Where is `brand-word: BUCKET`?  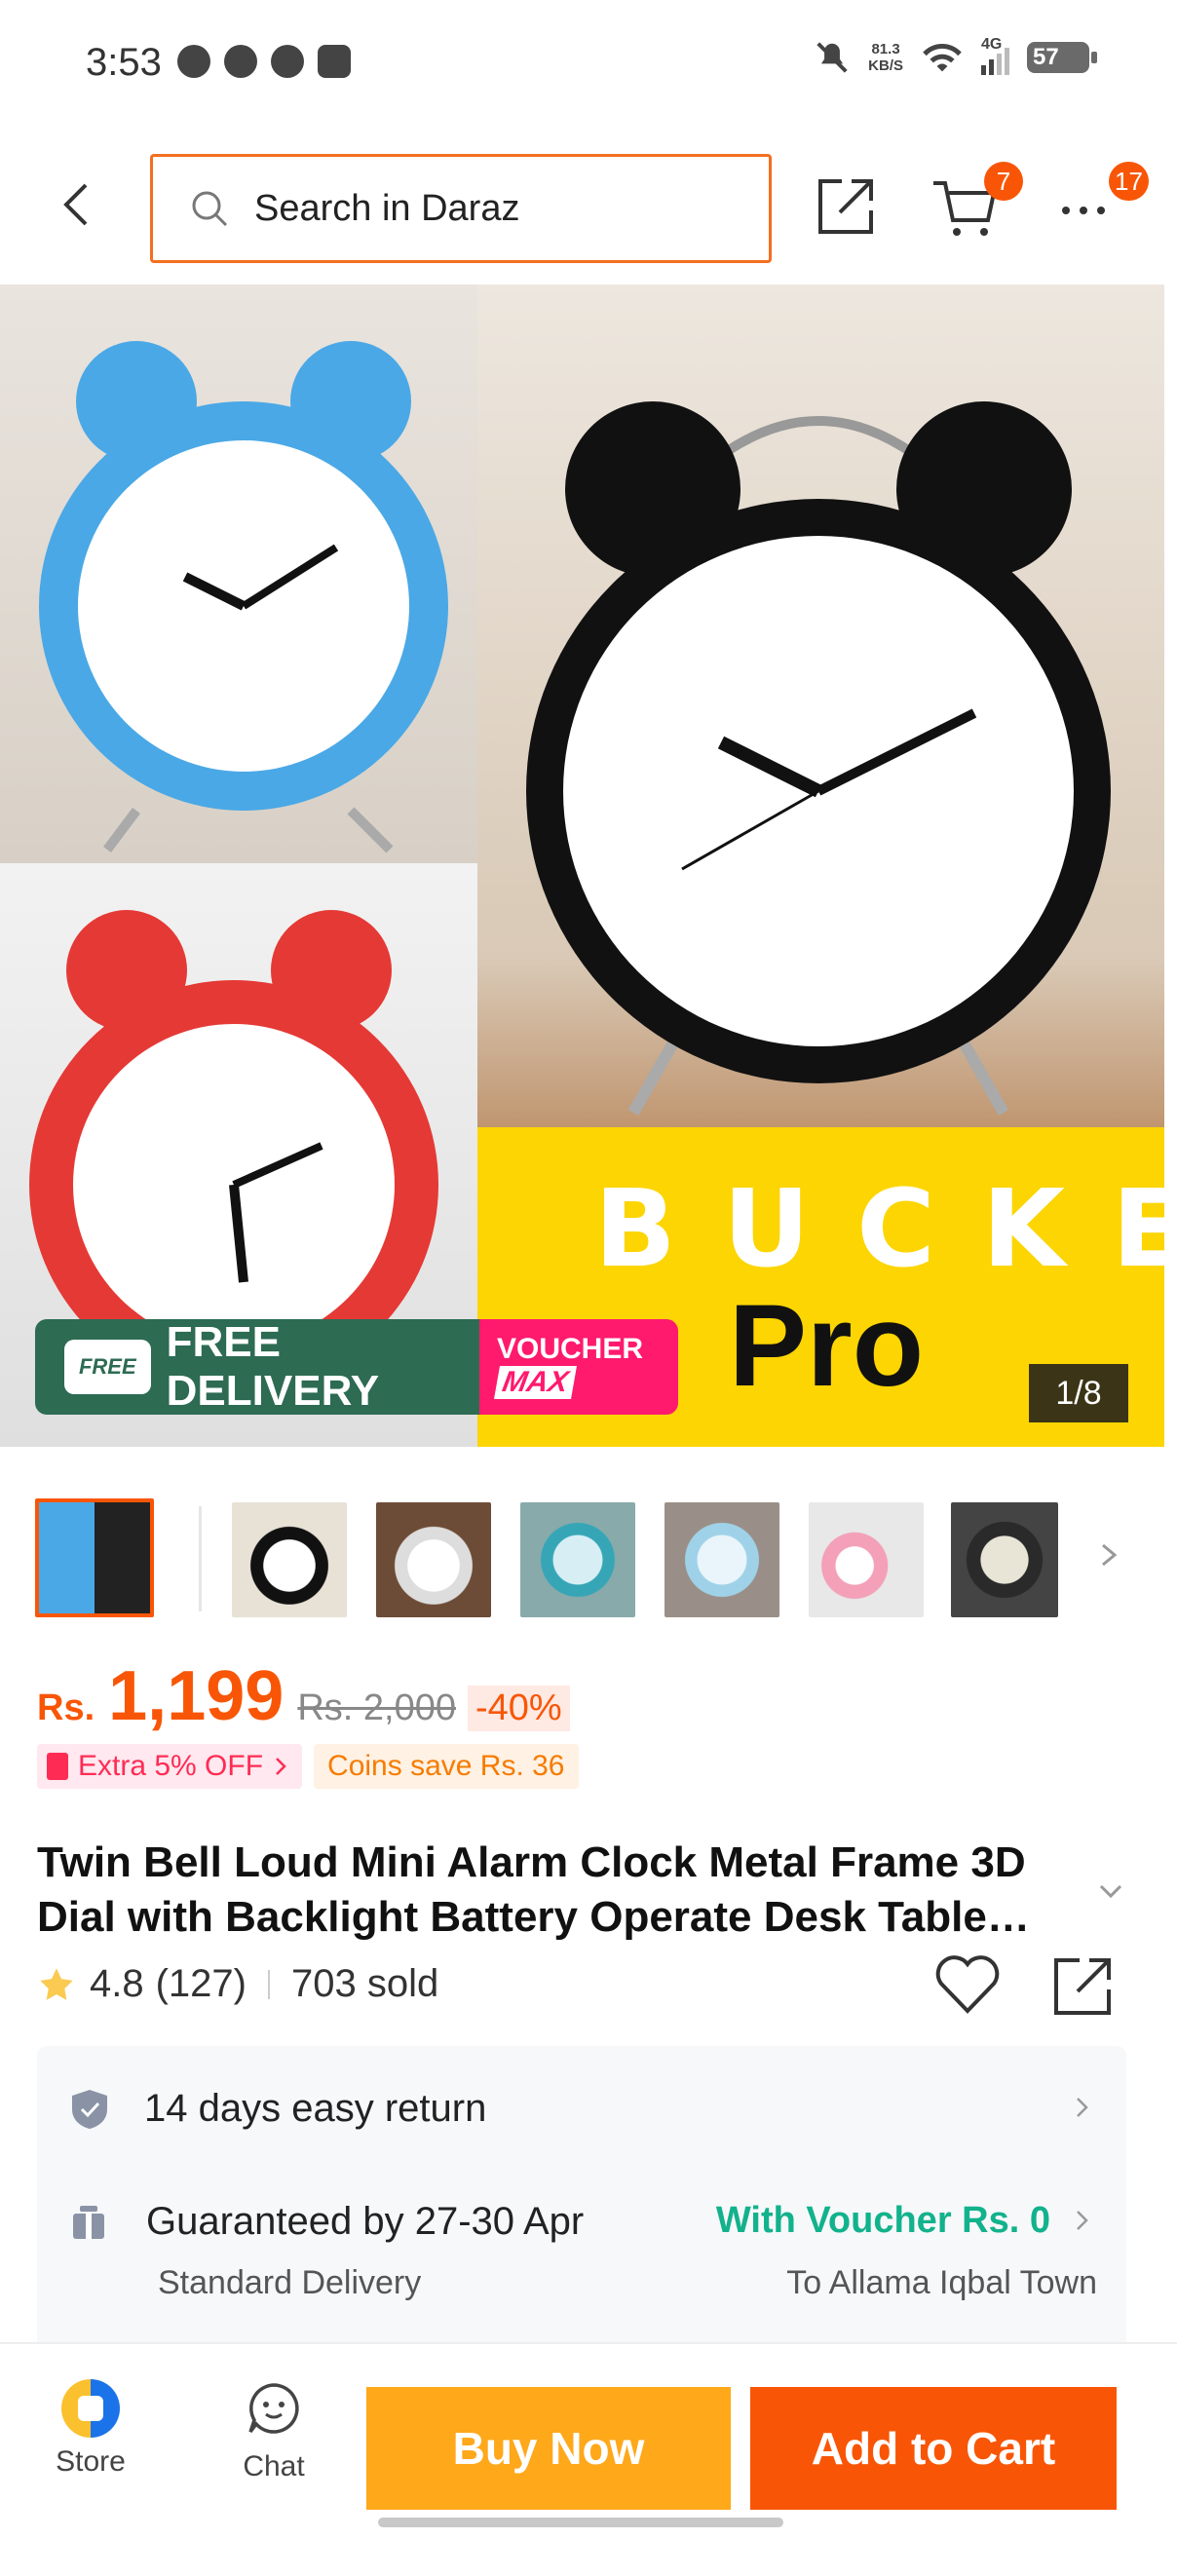
brand-word: BUCKET is located at coordinates (879, 1228).